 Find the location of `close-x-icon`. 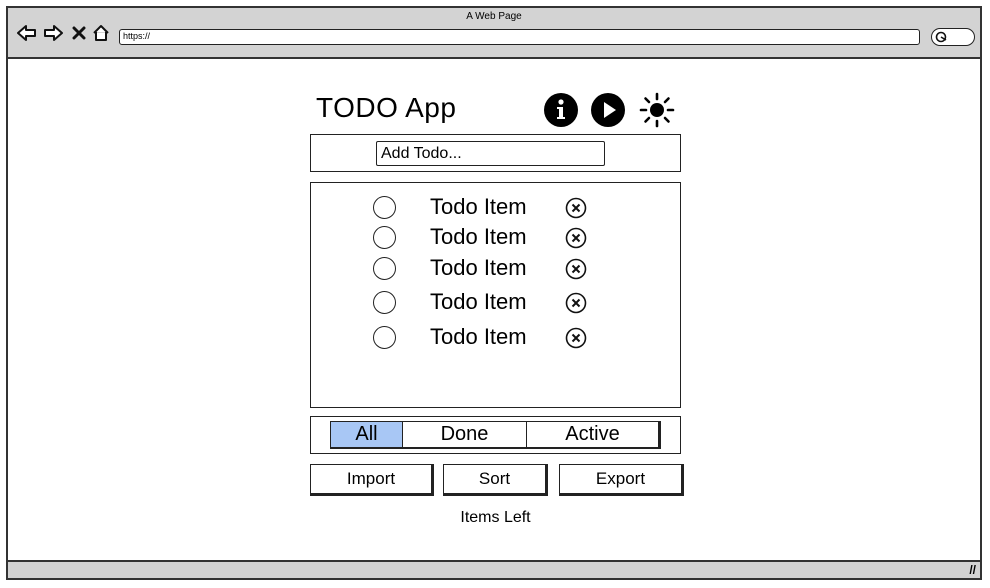

close-x-icon is located at coordinates (79, 33).